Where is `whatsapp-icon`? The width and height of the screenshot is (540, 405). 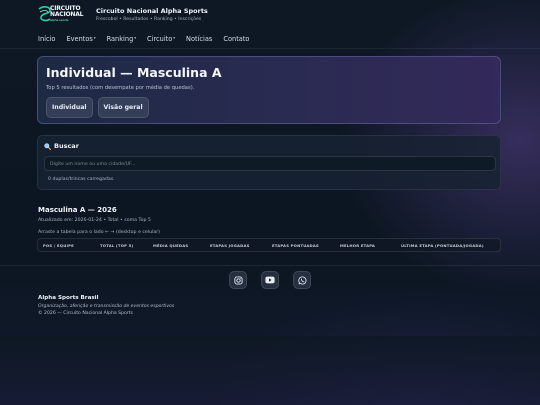 whatsapp-icon is located at coordinates (302, 280).